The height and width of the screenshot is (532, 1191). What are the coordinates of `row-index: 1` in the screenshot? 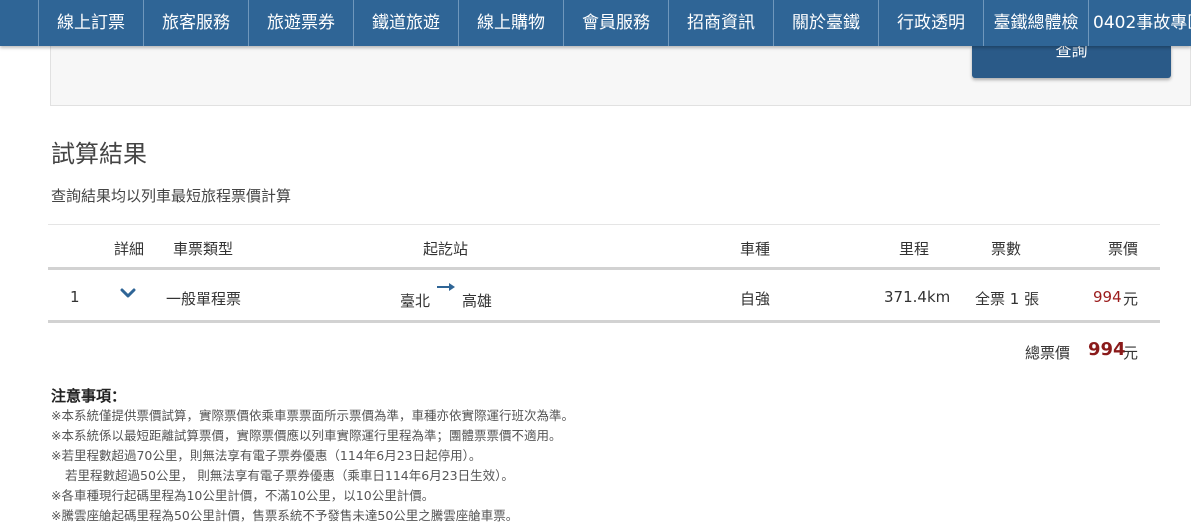 It's located at (75, 297).